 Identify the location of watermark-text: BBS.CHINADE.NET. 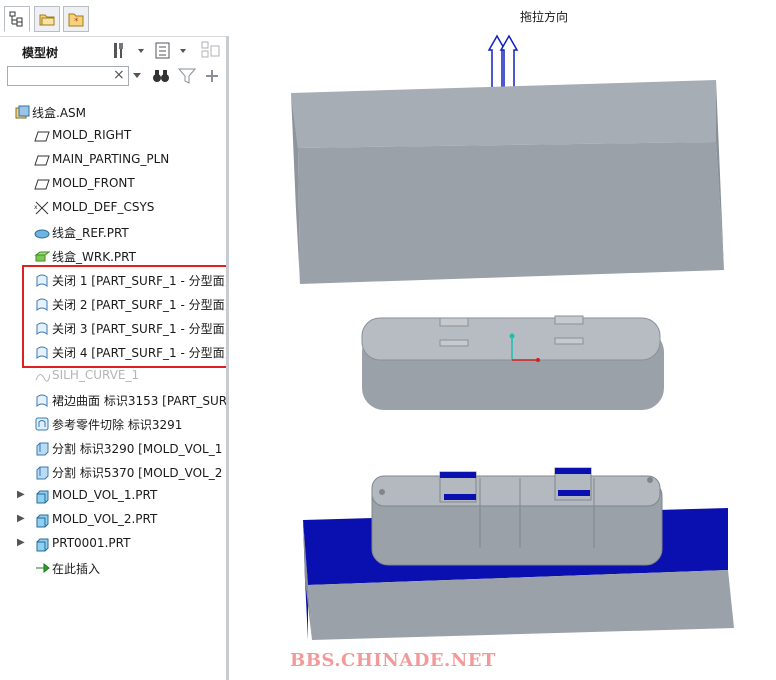
(393, 660).